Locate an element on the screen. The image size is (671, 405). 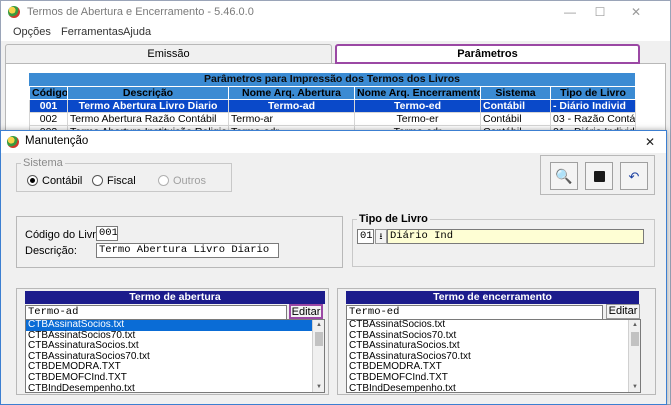
radio-fiscal-label: Fiscal is located at coordinates (121, 181).